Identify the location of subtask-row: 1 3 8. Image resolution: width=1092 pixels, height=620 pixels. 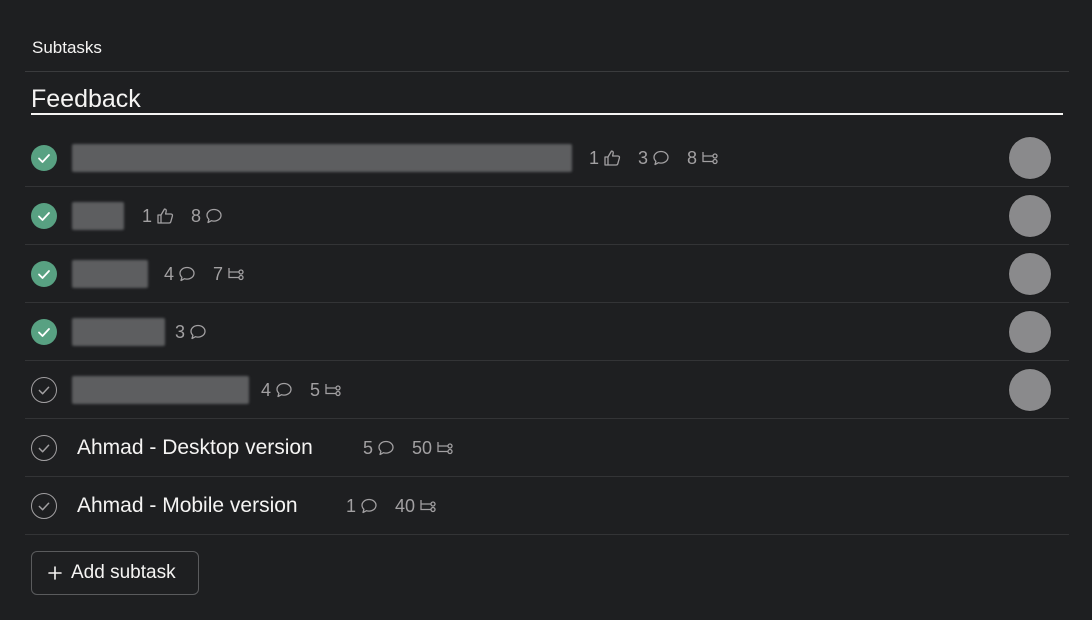
(547, 158).